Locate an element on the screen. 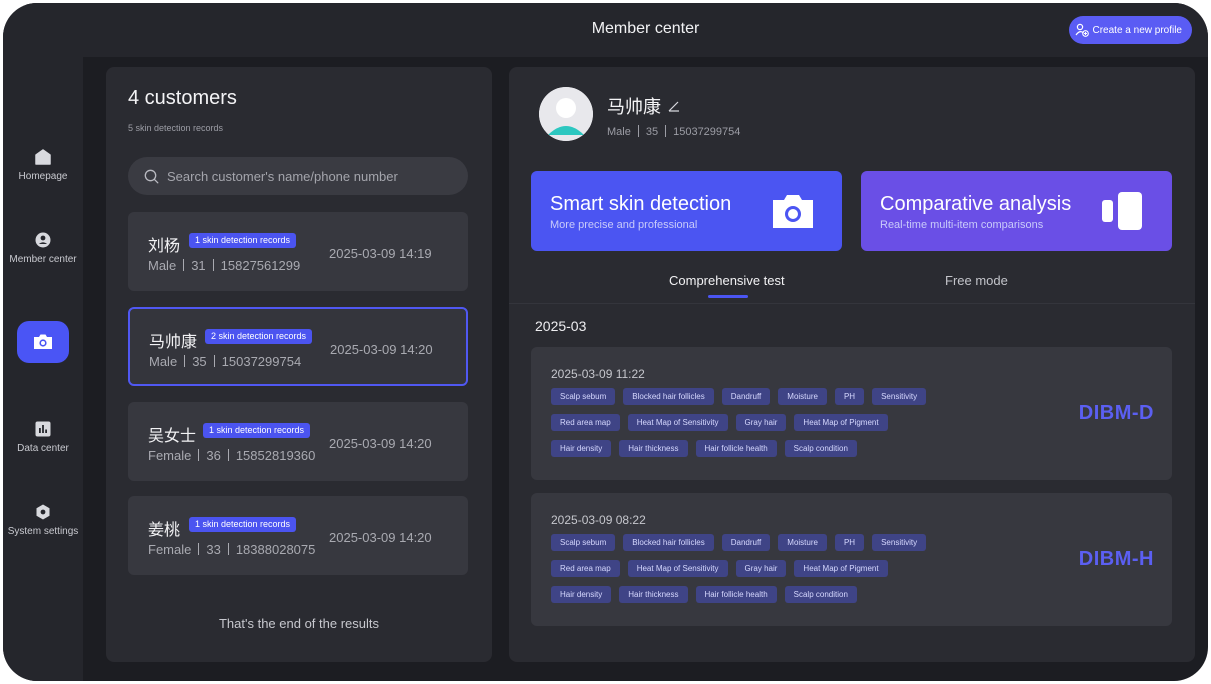 This screenshot has width=1211, height=684. search-input is located at coordinates (307, 176).